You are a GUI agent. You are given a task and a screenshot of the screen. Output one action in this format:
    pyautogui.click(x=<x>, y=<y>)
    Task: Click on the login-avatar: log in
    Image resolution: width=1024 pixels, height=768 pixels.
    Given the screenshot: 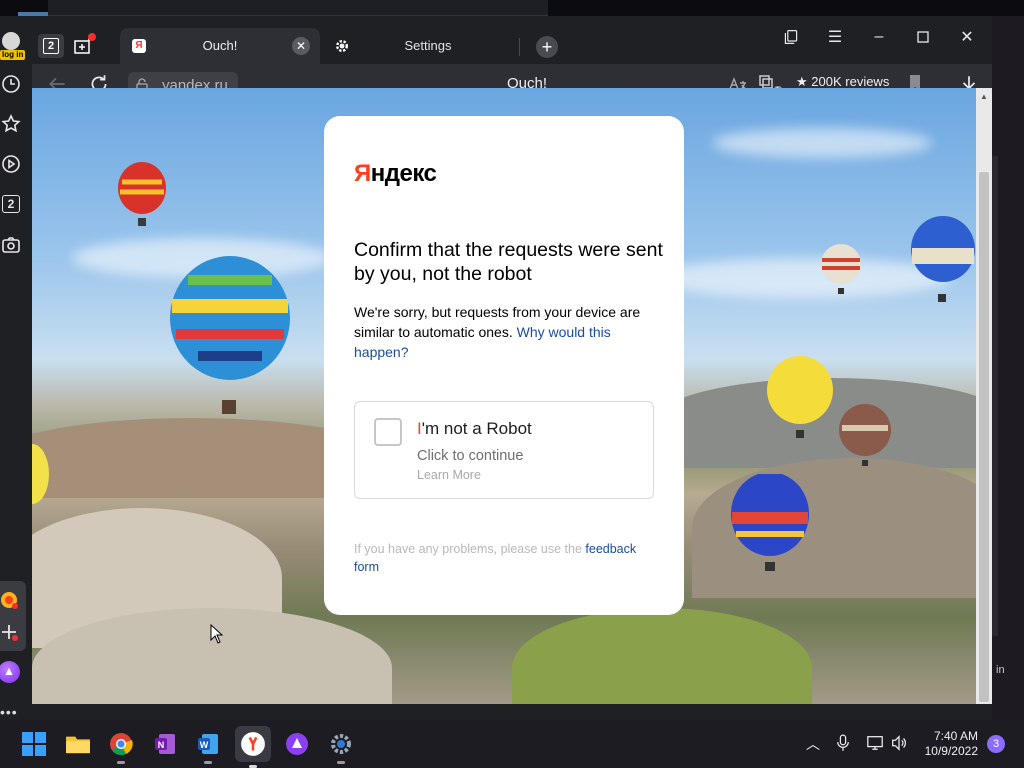 What is the action you would take?
    pyautogui.click(x=13, y=45)
    